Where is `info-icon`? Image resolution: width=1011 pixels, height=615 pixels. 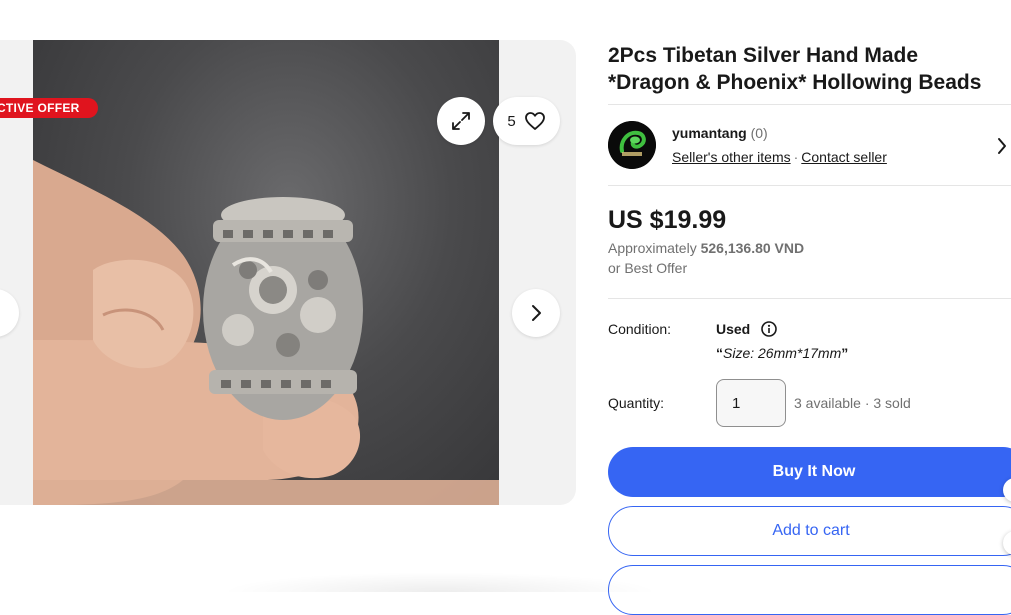 info-icon is located at coordinates (769, 329).